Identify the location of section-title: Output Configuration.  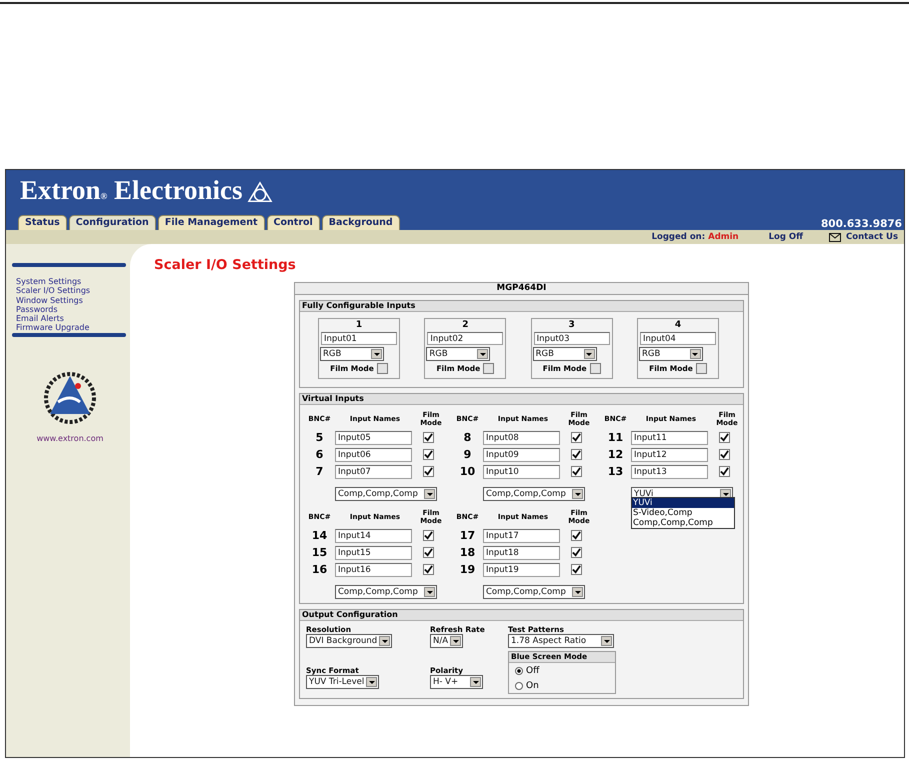
(521, 615).